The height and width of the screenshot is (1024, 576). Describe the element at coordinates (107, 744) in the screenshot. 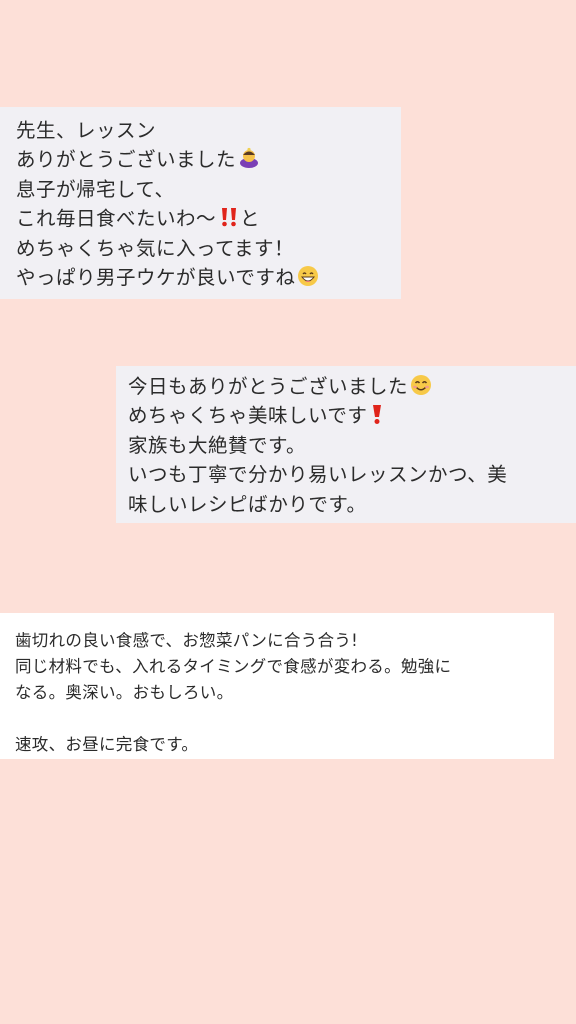

I see `message-text-line: 速攻、お昼に完食です。` at that location.